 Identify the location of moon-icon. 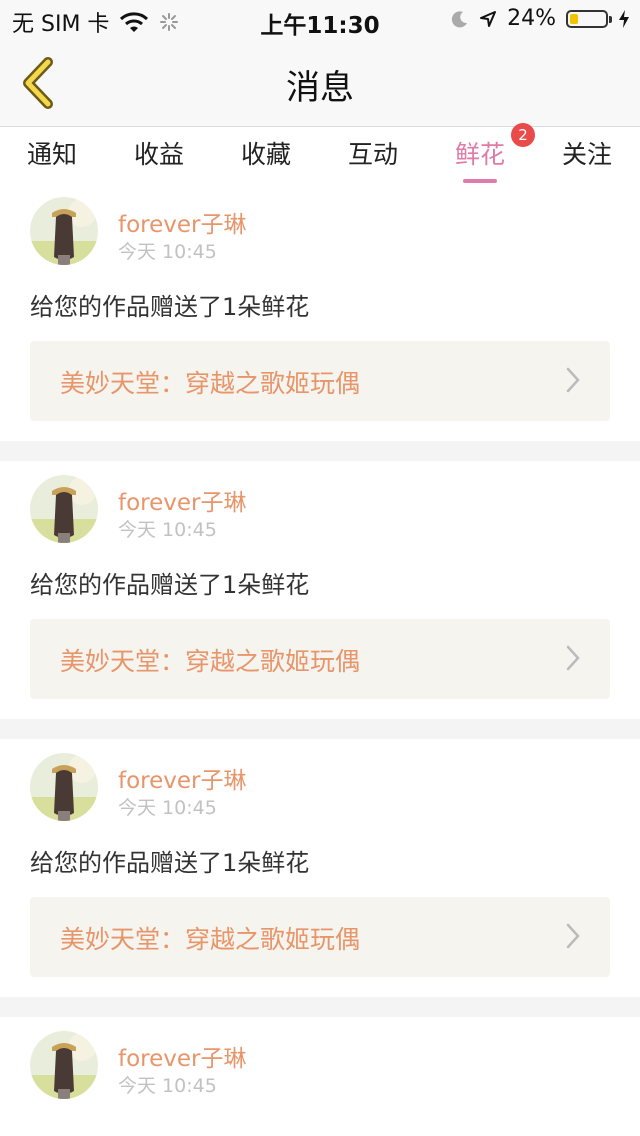
(459, 18).